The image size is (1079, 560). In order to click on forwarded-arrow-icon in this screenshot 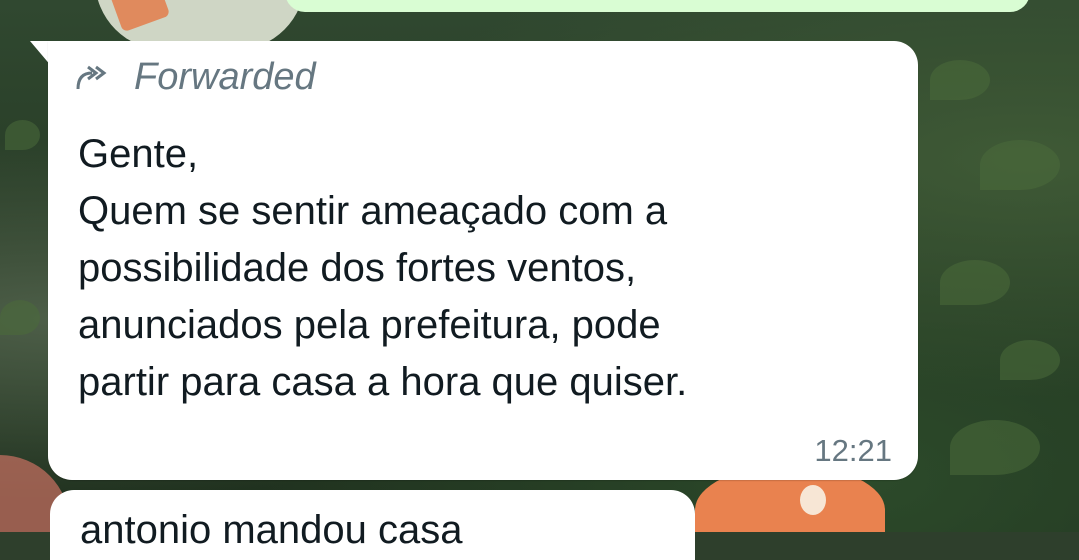, I will do `click(91, 77)`.